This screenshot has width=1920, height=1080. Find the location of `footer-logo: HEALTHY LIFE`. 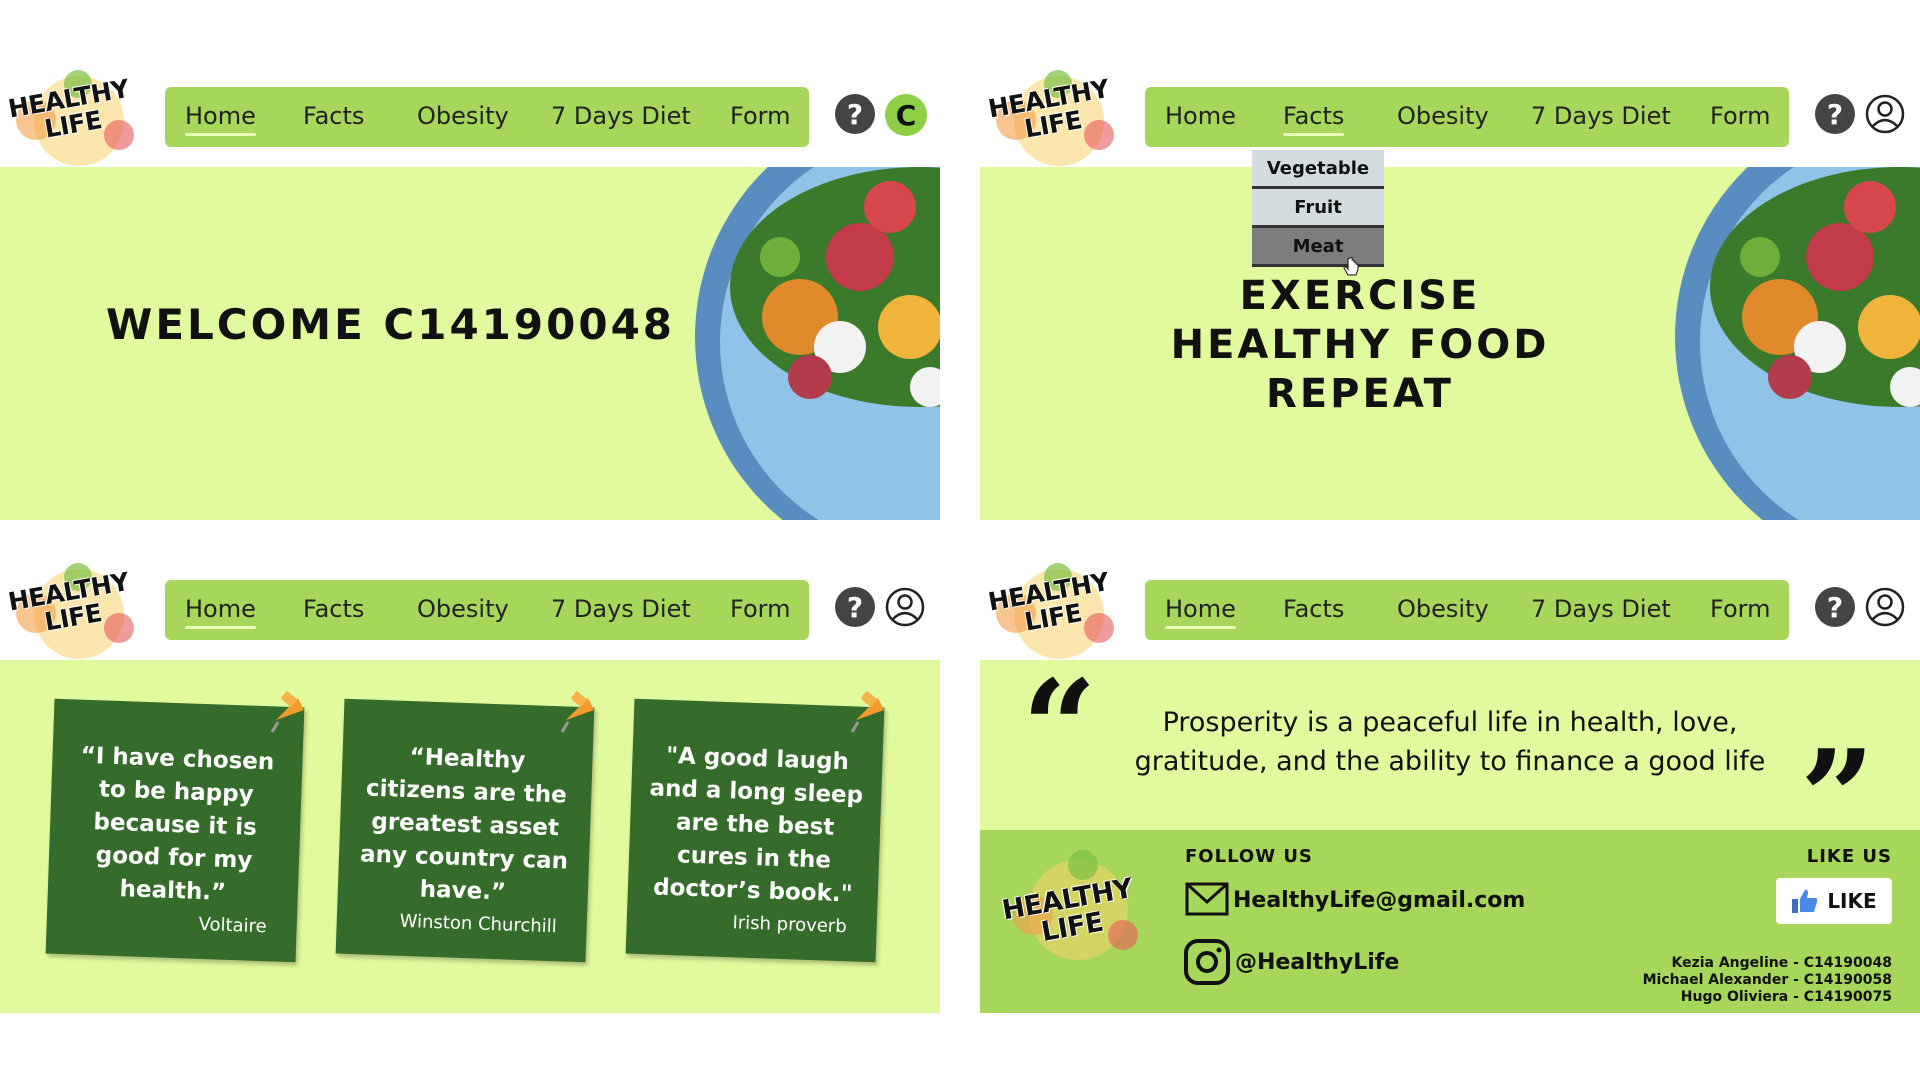

footer-logo: HEALTHY LIFE is located at coordinates (1073, 915).